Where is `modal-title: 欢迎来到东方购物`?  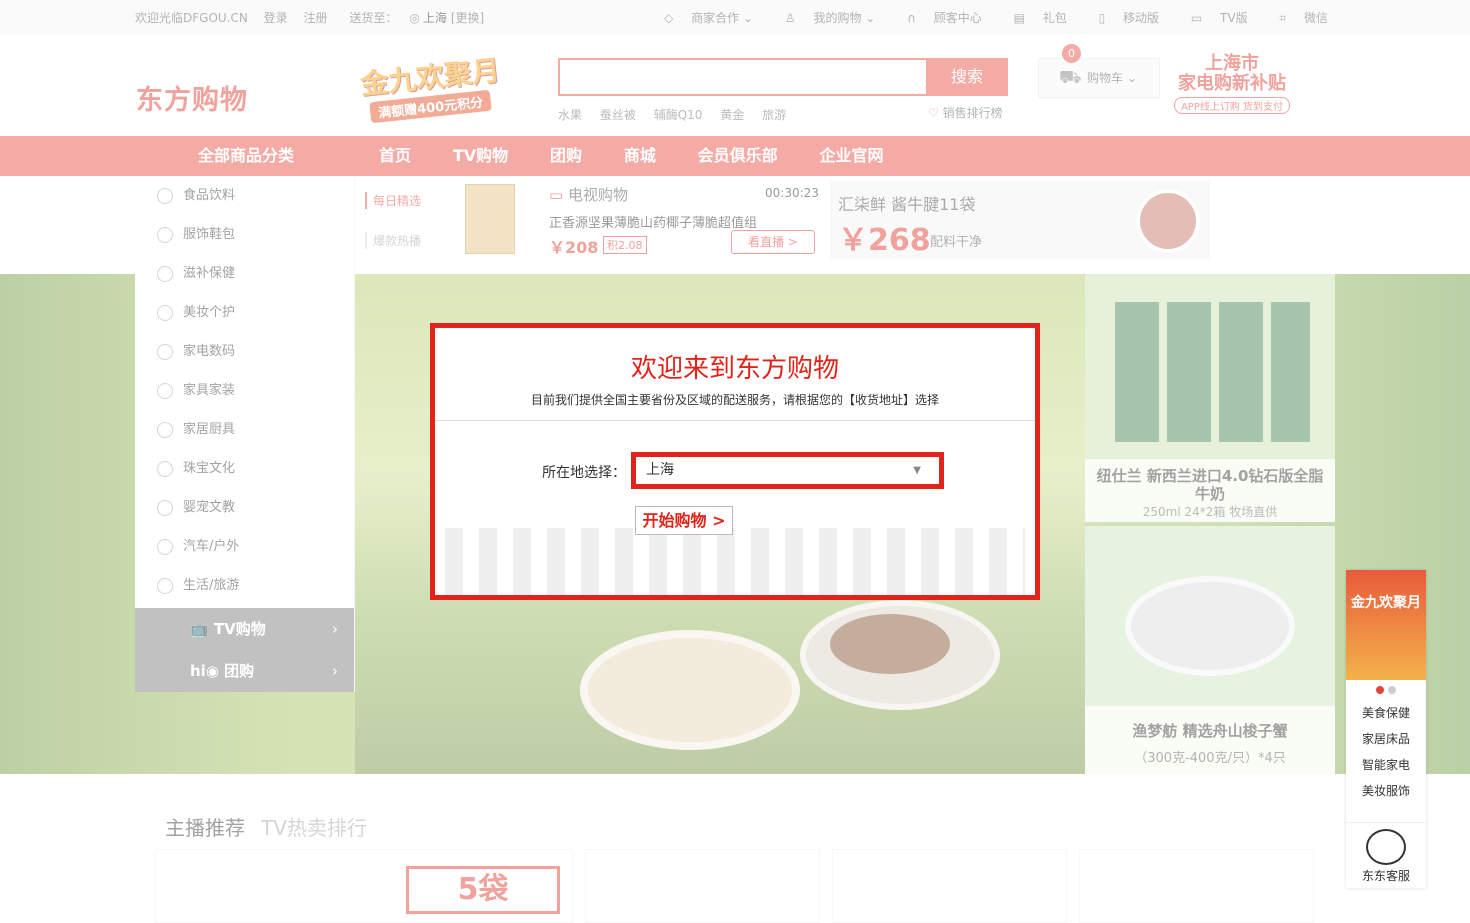
modal-title: 欢迎来到东方购物 is located at coordinates (734, 369).